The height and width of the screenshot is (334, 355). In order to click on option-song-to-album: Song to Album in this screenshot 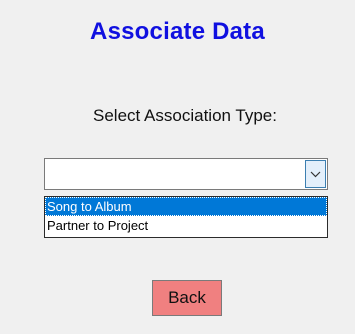, I will do `click(186, 206)`.